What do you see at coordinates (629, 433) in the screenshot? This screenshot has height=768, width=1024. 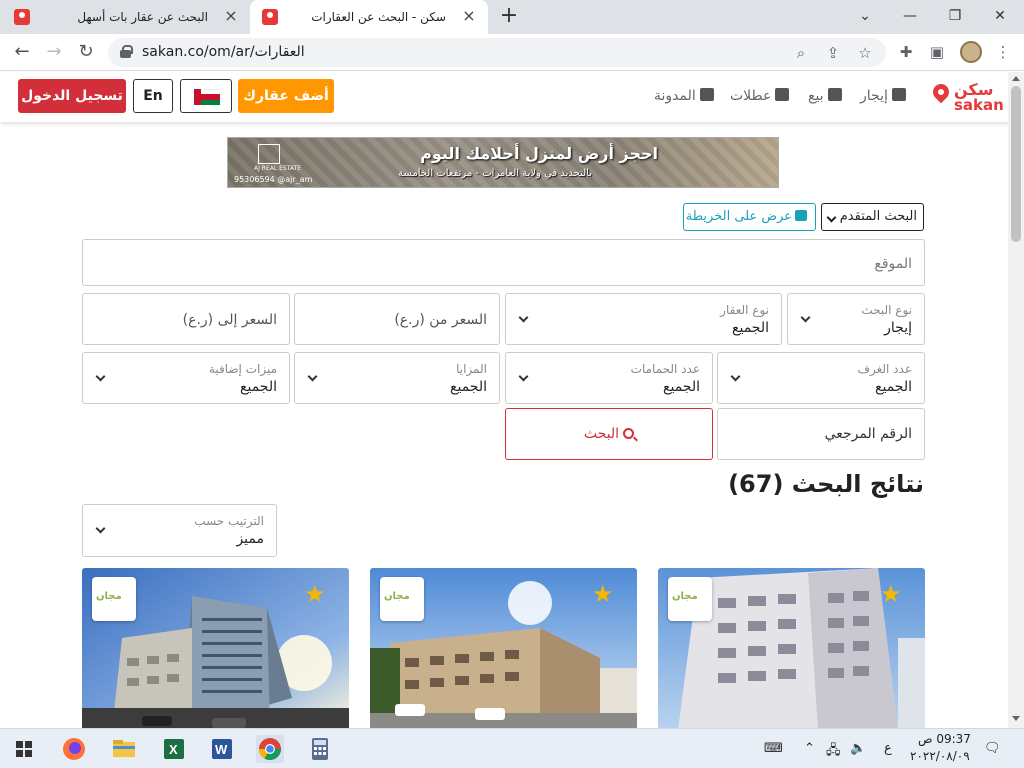 I see `search-icon` at bounding box center [629, 433].